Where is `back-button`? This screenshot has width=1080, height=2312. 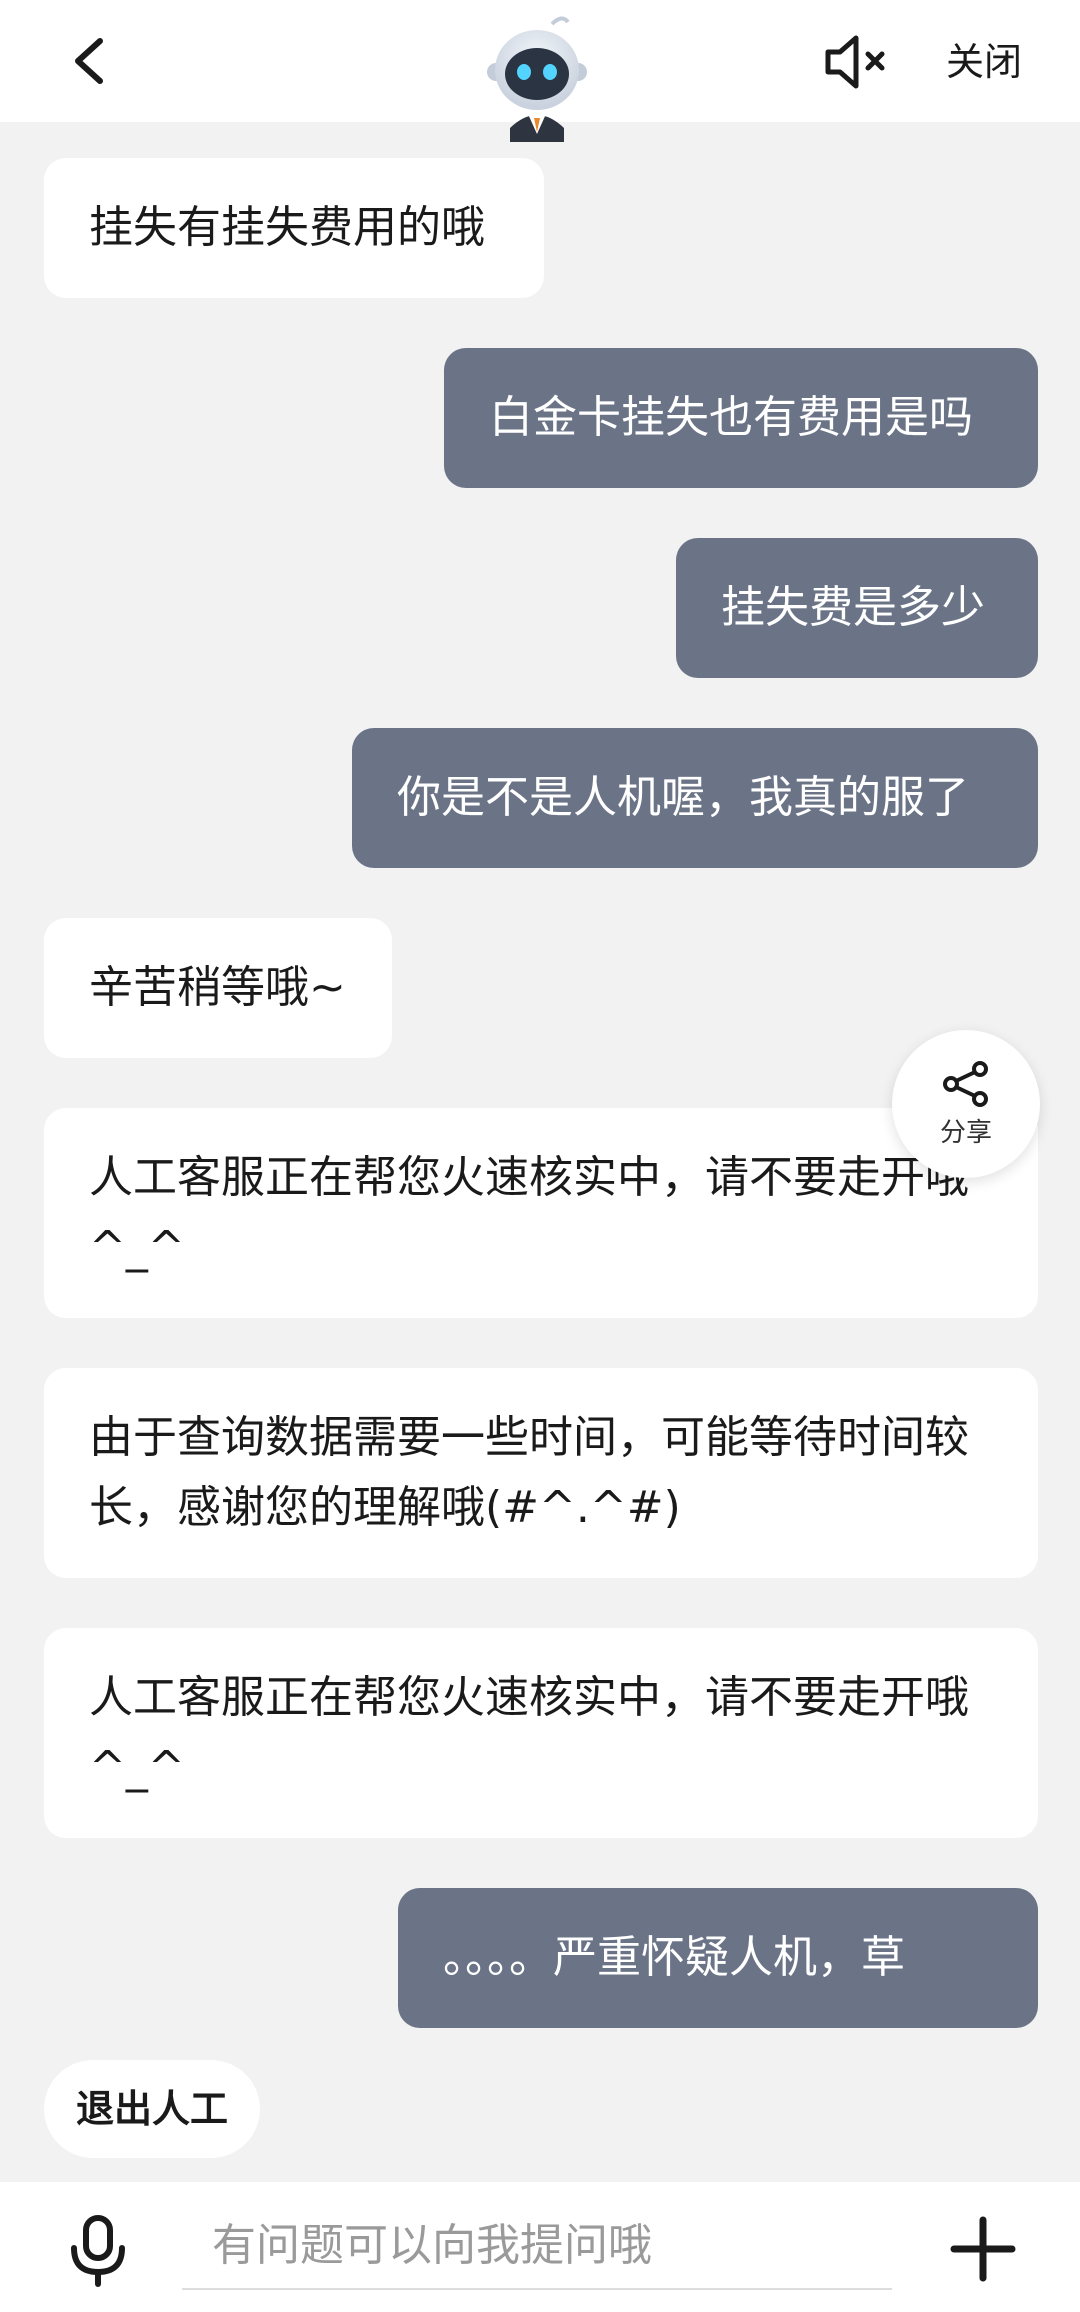
back-button is located at coordinates (88, 61).